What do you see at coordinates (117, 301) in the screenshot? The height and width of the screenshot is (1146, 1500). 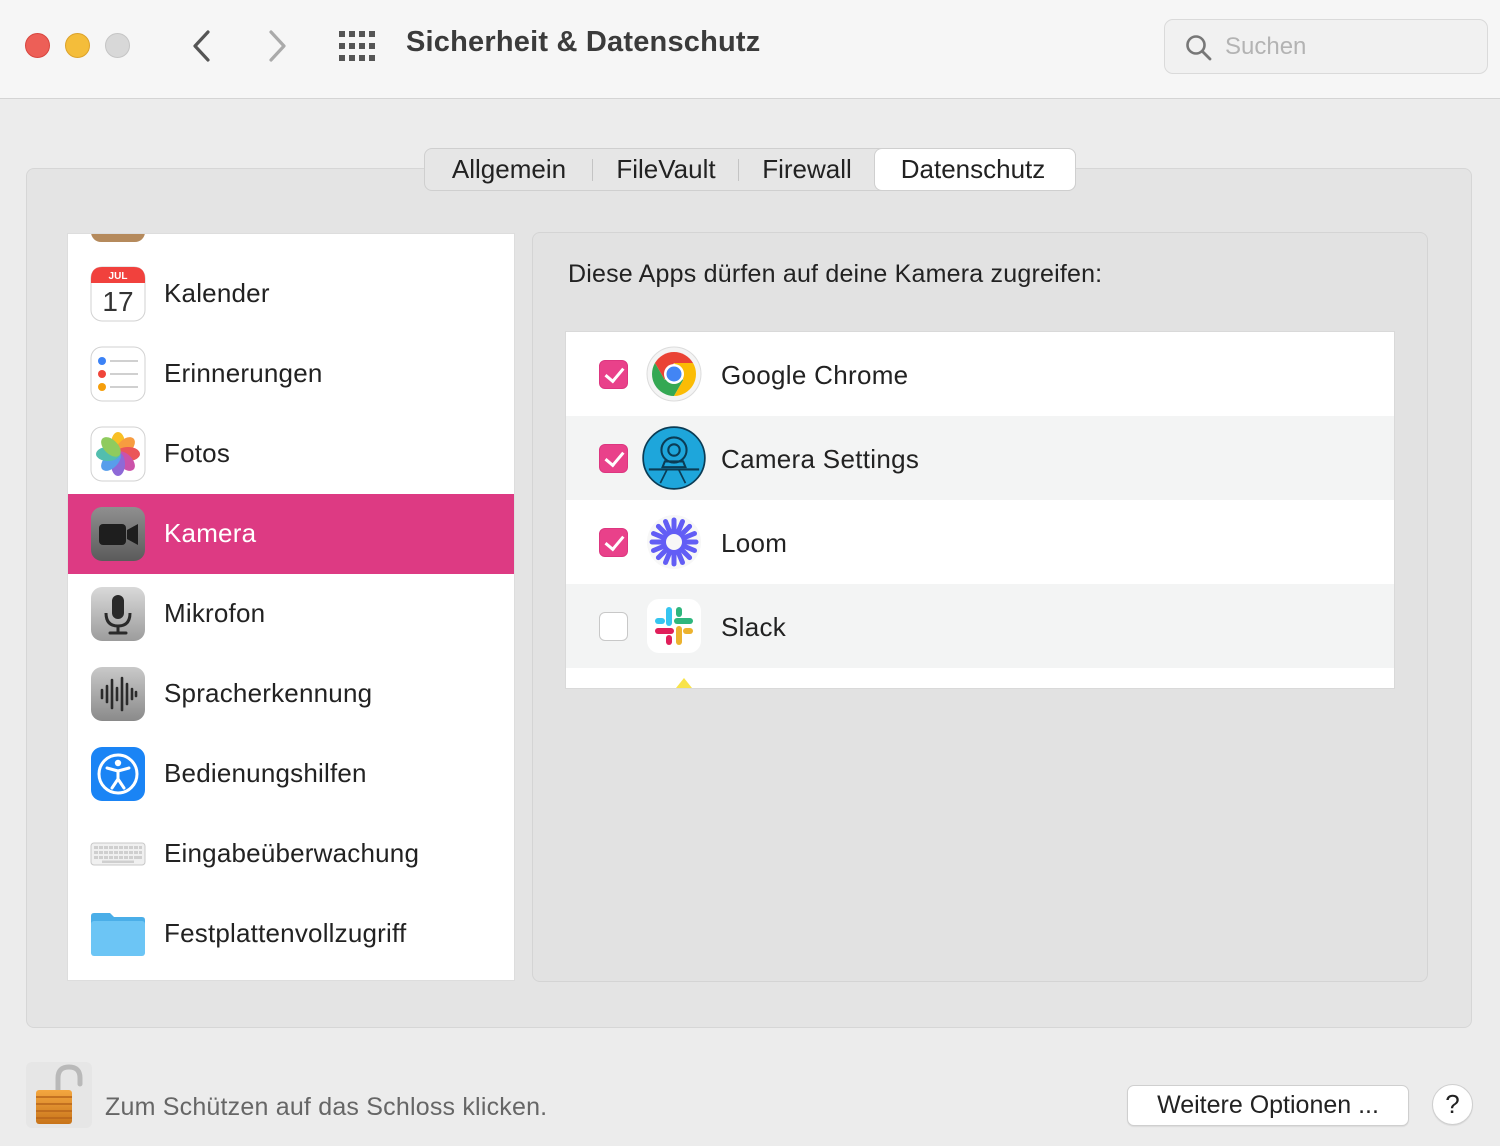 I see `svg-text: 17` at bounding box center [117, 301].